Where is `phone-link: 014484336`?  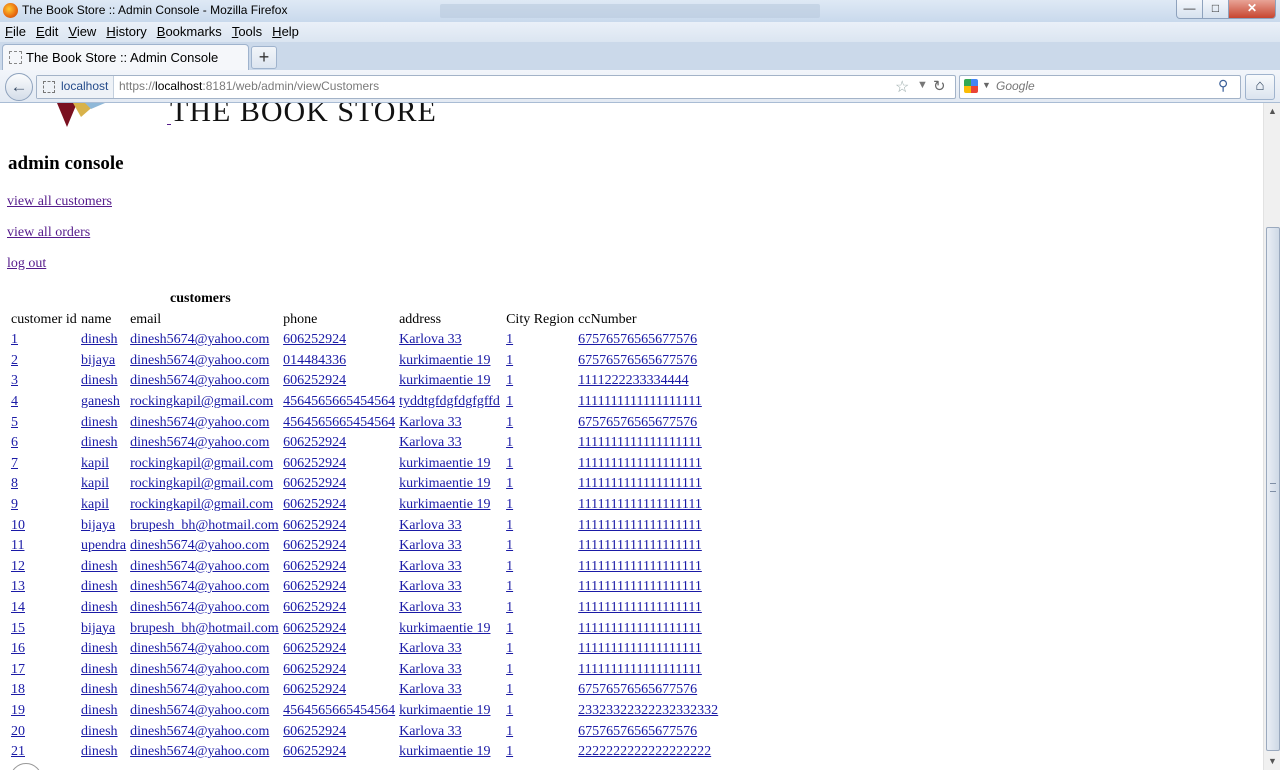 phone-link: 014484336 is located at coordinates (314, 360).